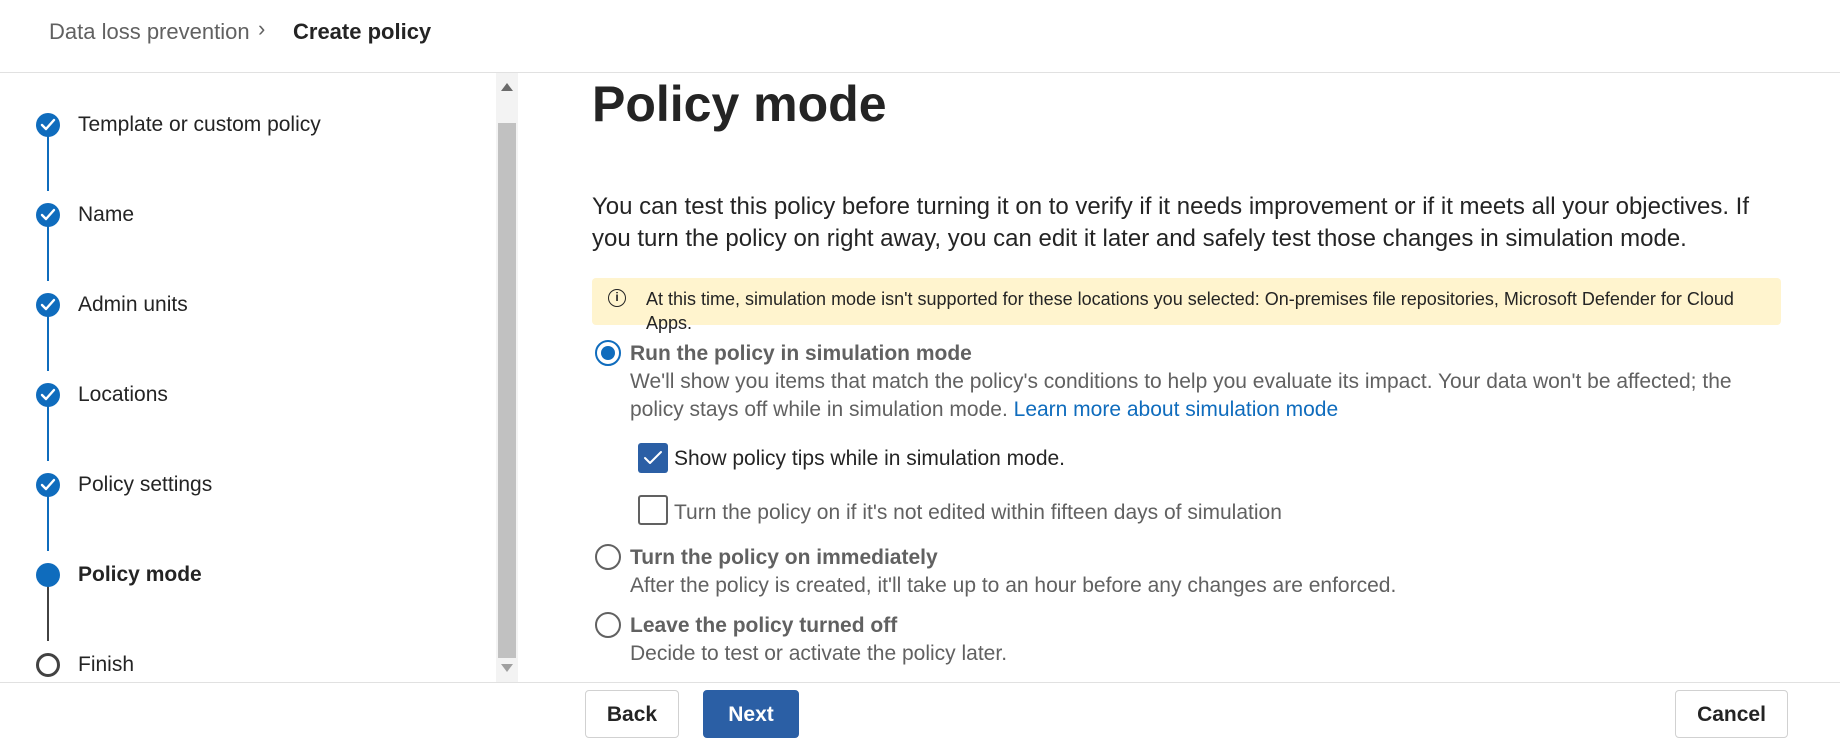  What do you see at coordinates (920, 711) in the screenshot?
I see `footer: Back Next Cancel` at bounding box center [920, 711].